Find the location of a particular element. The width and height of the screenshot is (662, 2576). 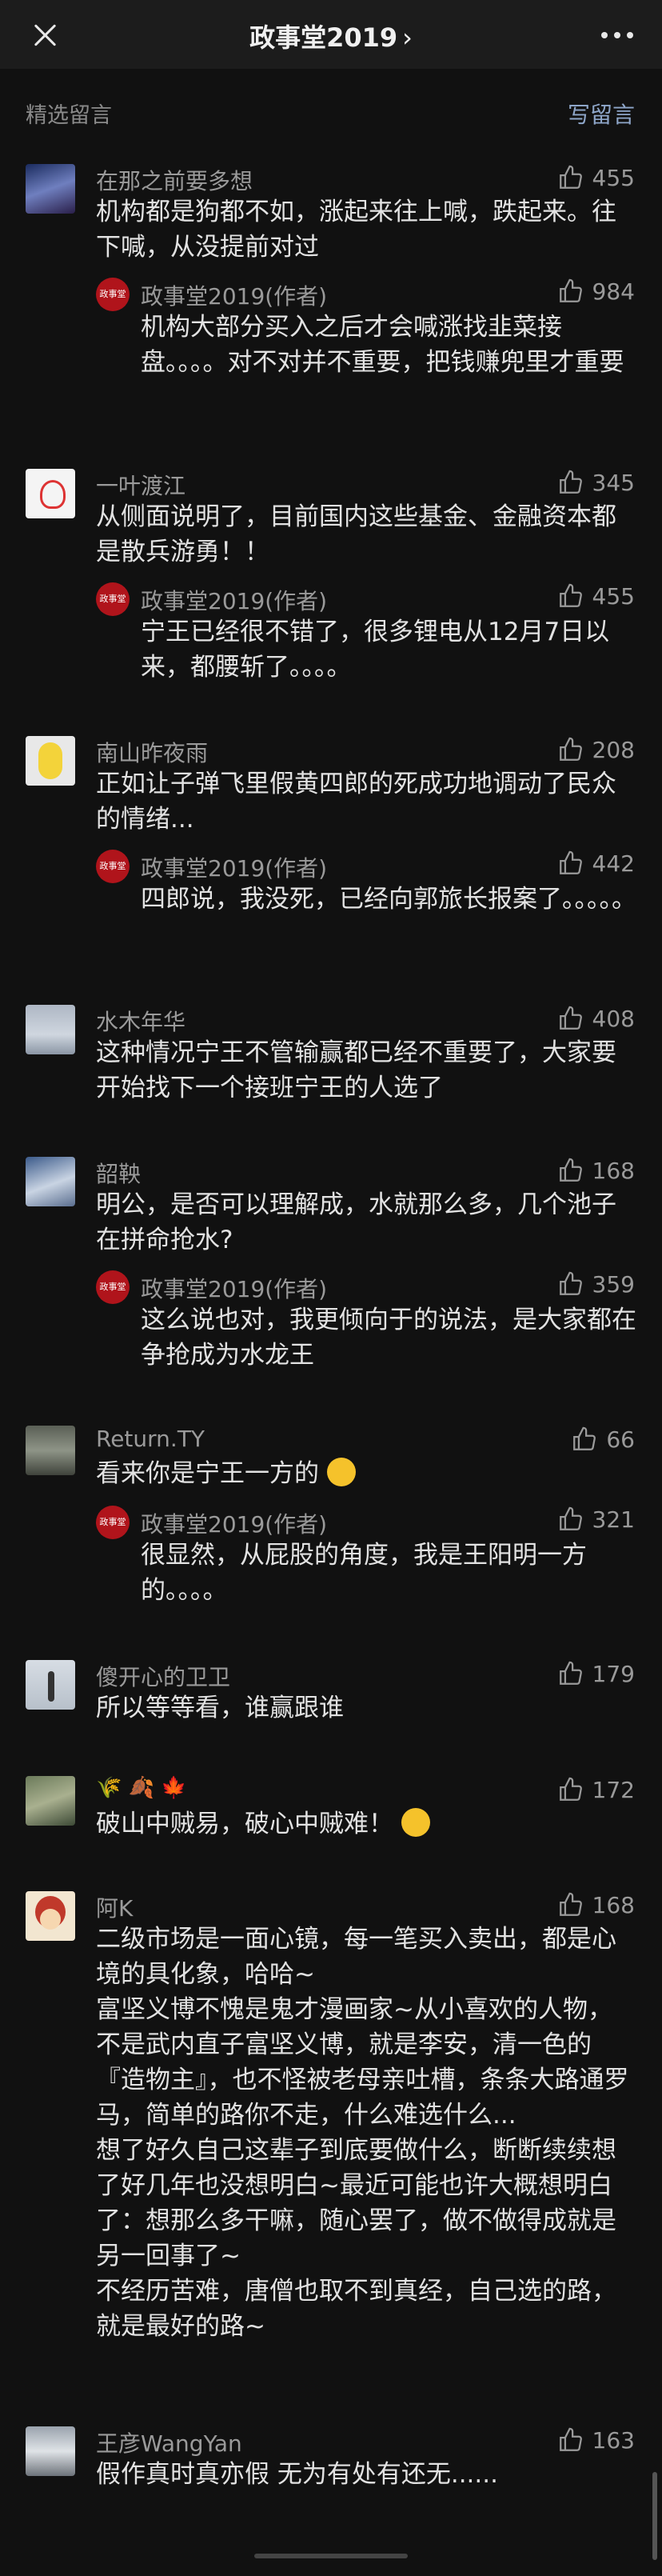

page-title: 政事堂2019 › is located at coordinates (331, 36).